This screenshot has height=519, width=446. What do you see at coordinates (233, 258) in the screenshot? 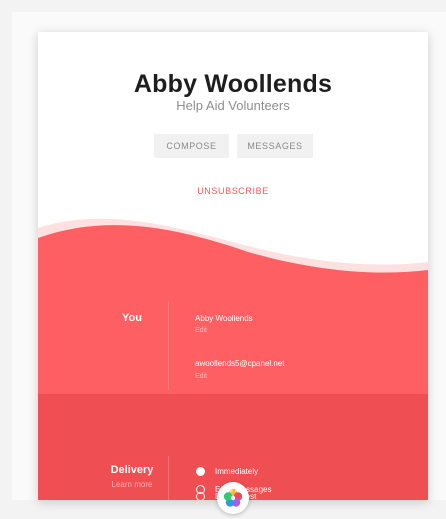
I see `wave-divider` at bounding box center [233, 258].